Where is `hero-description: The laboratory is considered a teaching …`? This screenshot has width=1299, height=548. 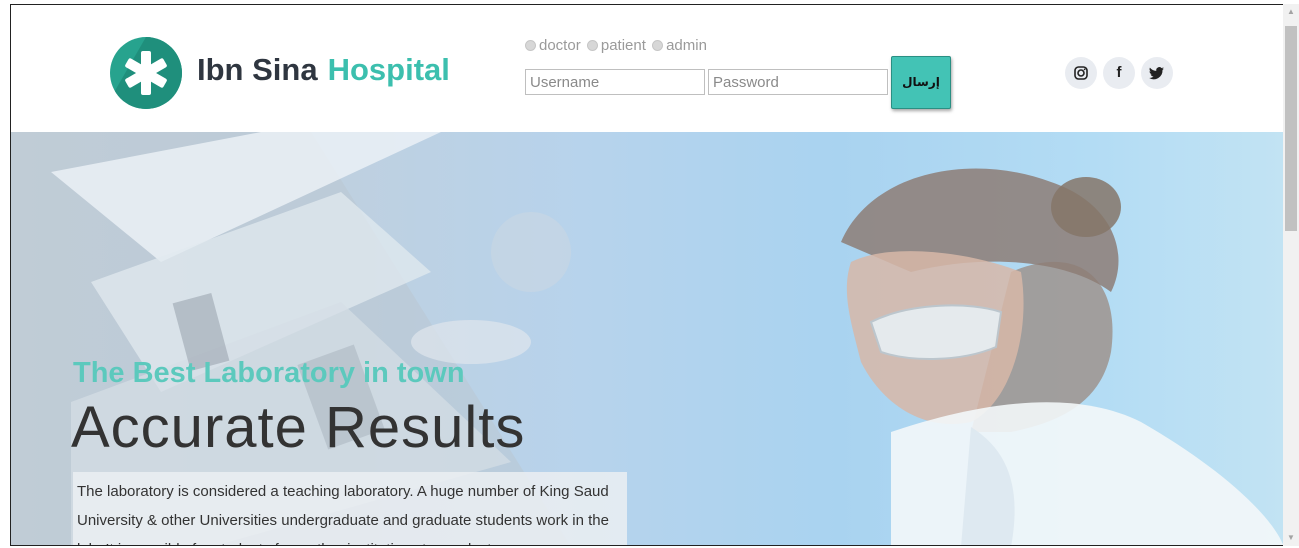 hero-description: The laboratory is considered a teaching … is located at coordinates (350, 508).